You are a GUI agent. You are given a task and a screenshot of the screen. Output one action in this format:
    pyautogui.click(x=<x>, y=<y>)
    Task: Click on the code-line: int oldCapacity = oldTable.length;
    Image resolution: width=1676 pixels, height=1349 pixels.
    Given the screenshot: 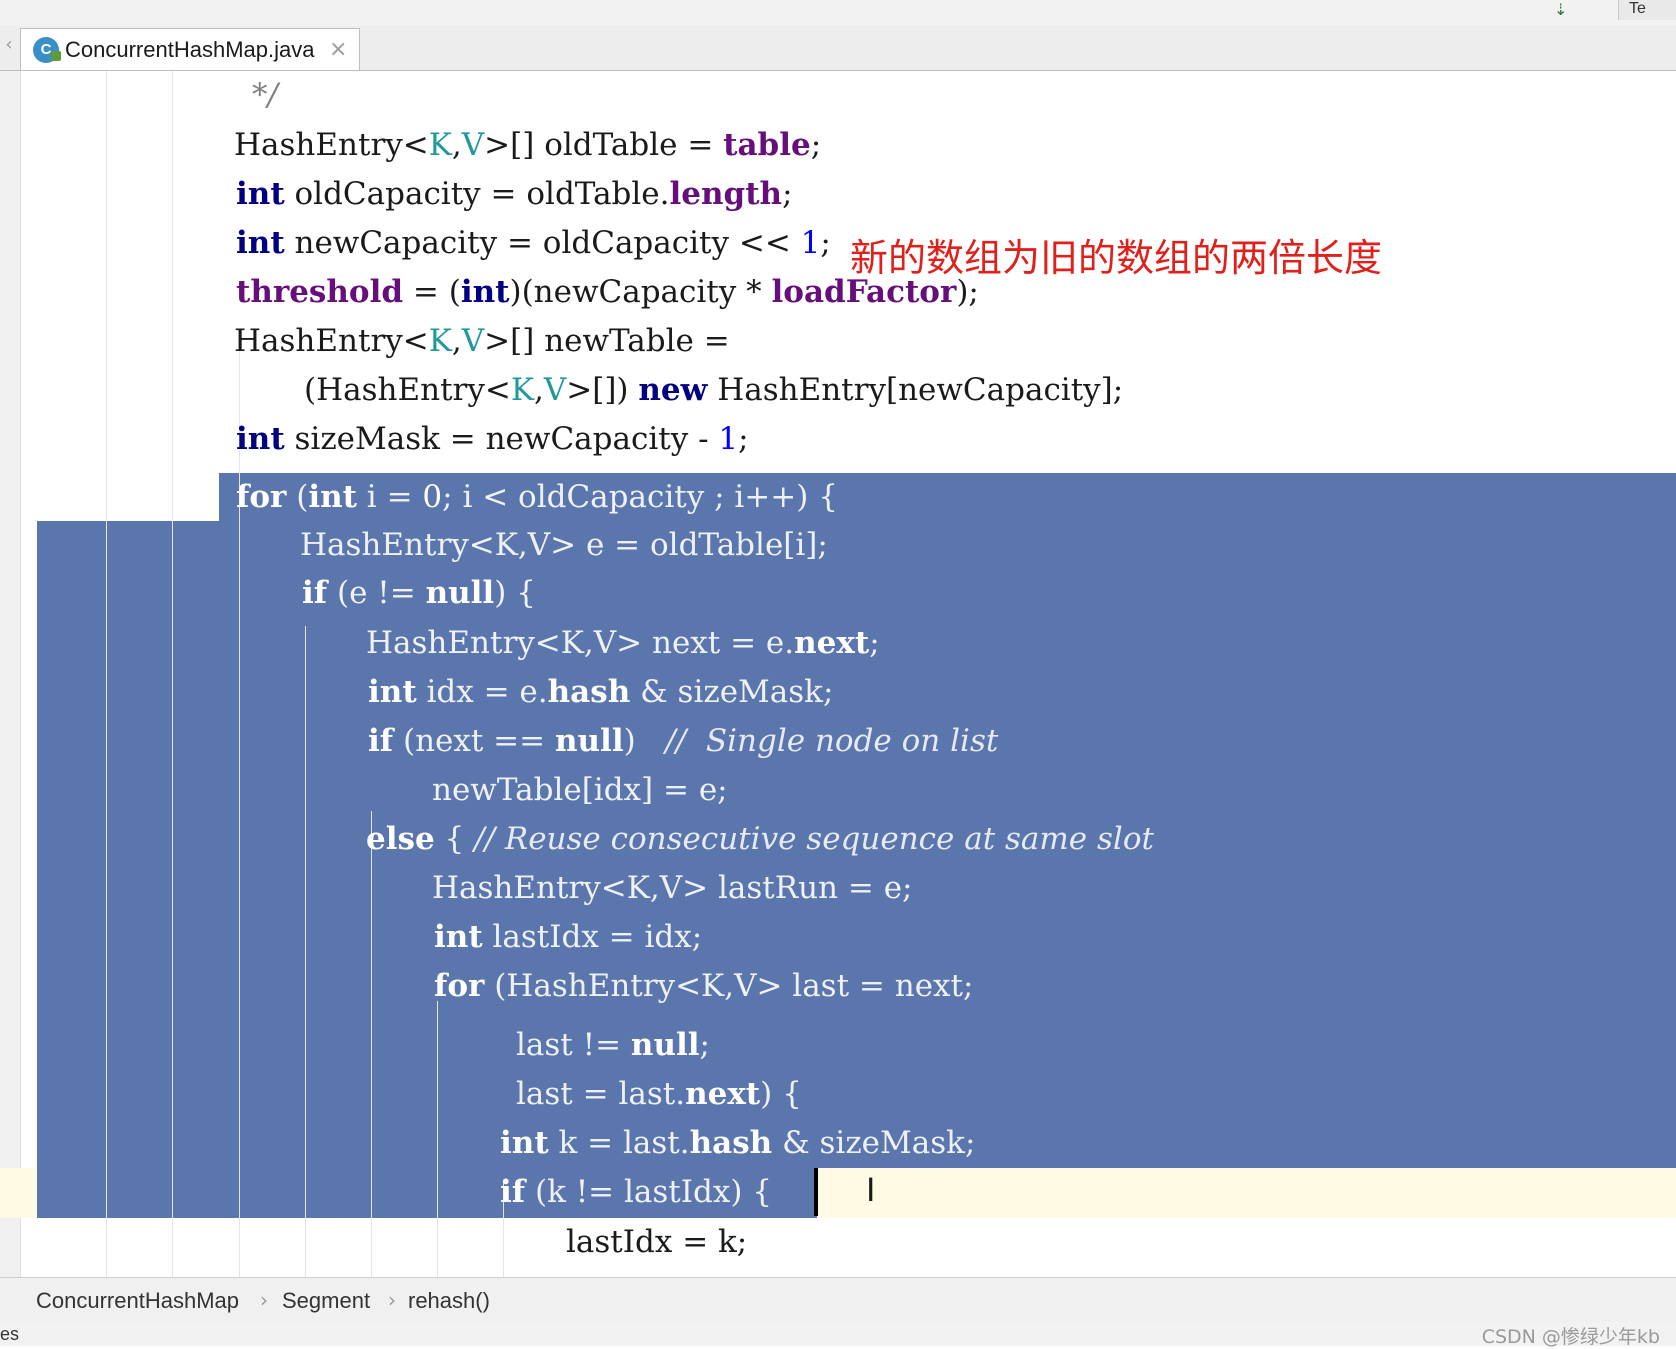 What is the action you would take?
    pyautogui.click(x=514, y=194)
    